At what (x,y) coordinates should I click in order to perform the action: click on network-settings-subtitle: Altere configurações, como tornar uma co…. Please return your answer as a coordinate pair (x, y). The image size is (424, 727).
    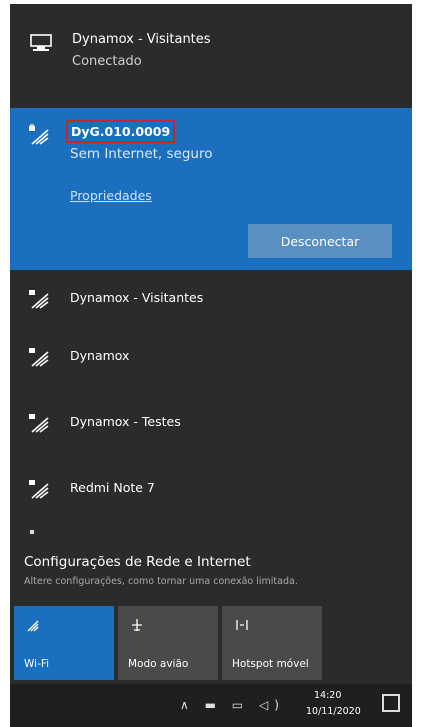
    Looking at the image, I should click on (161, 581).